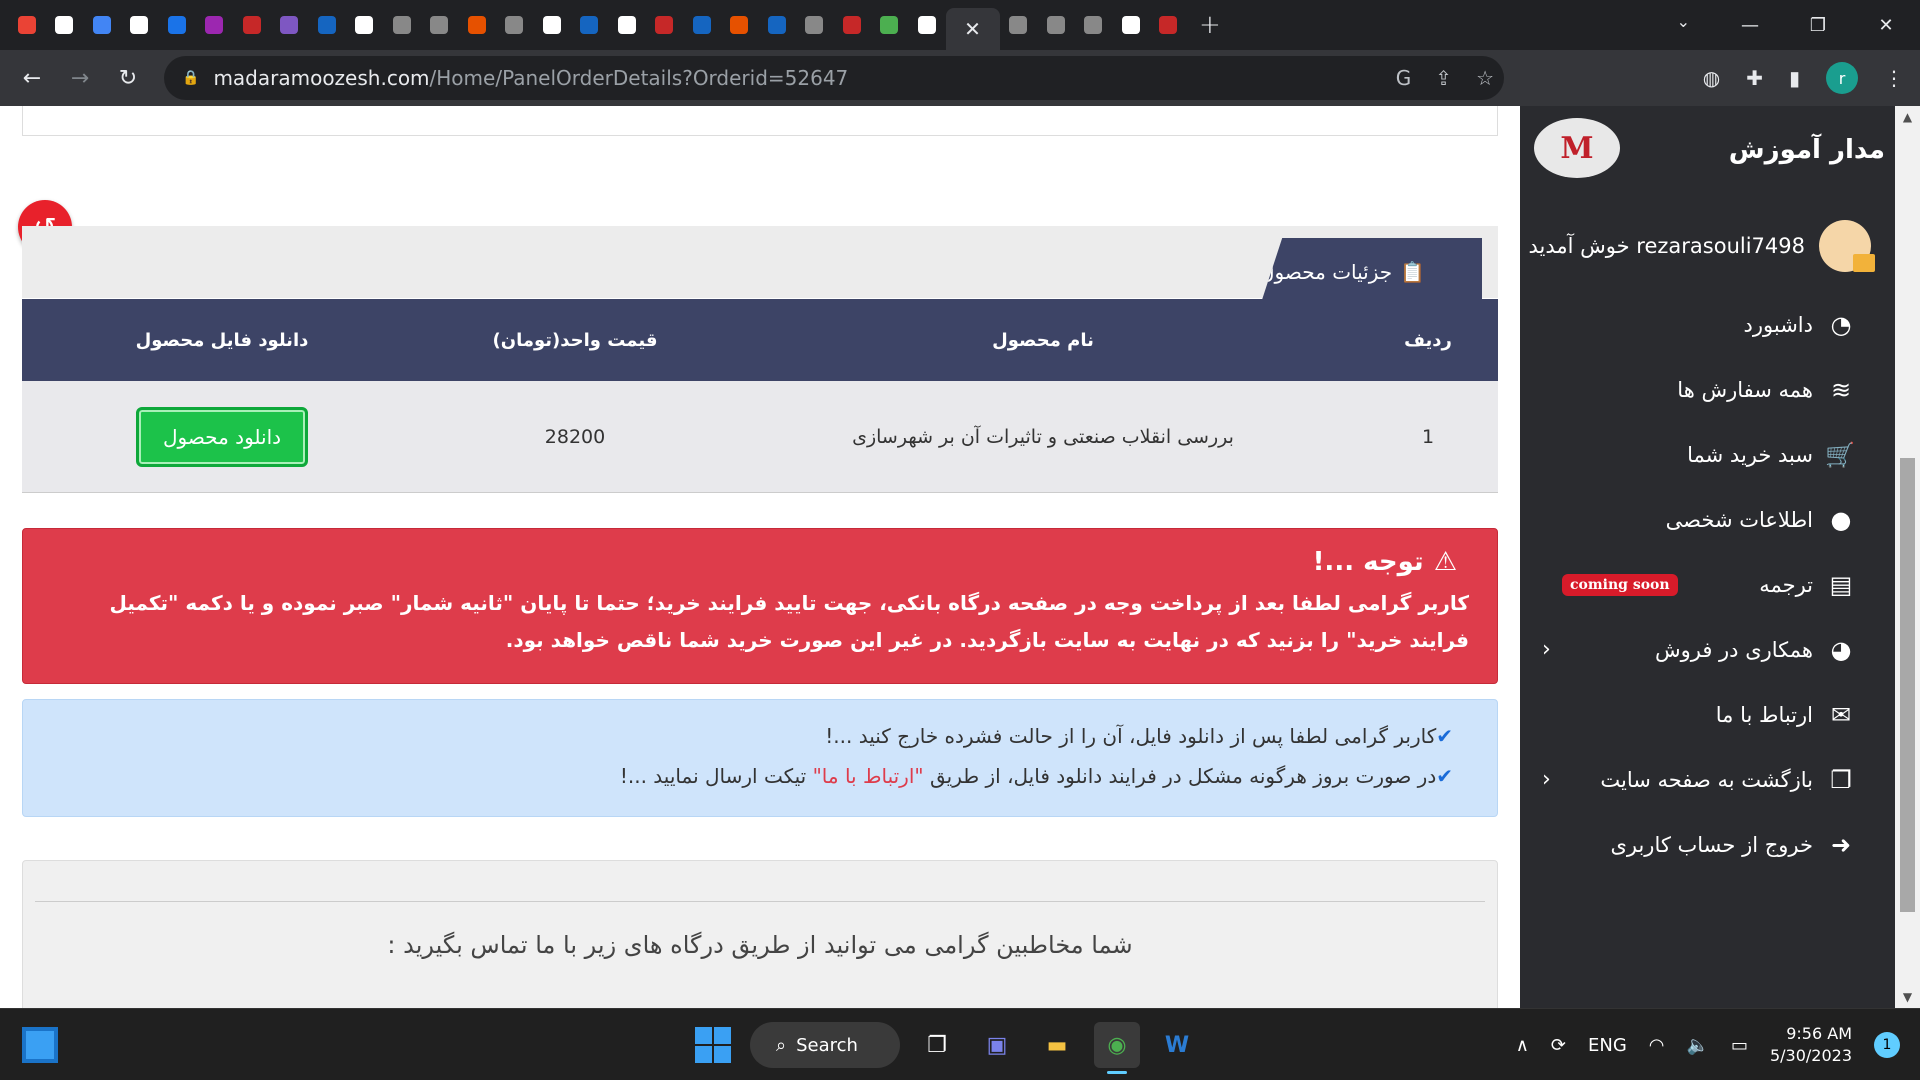  Describe the element at coordinates (190, 78) in the screenshot. I see `lock-icon: 🔒` at that location.